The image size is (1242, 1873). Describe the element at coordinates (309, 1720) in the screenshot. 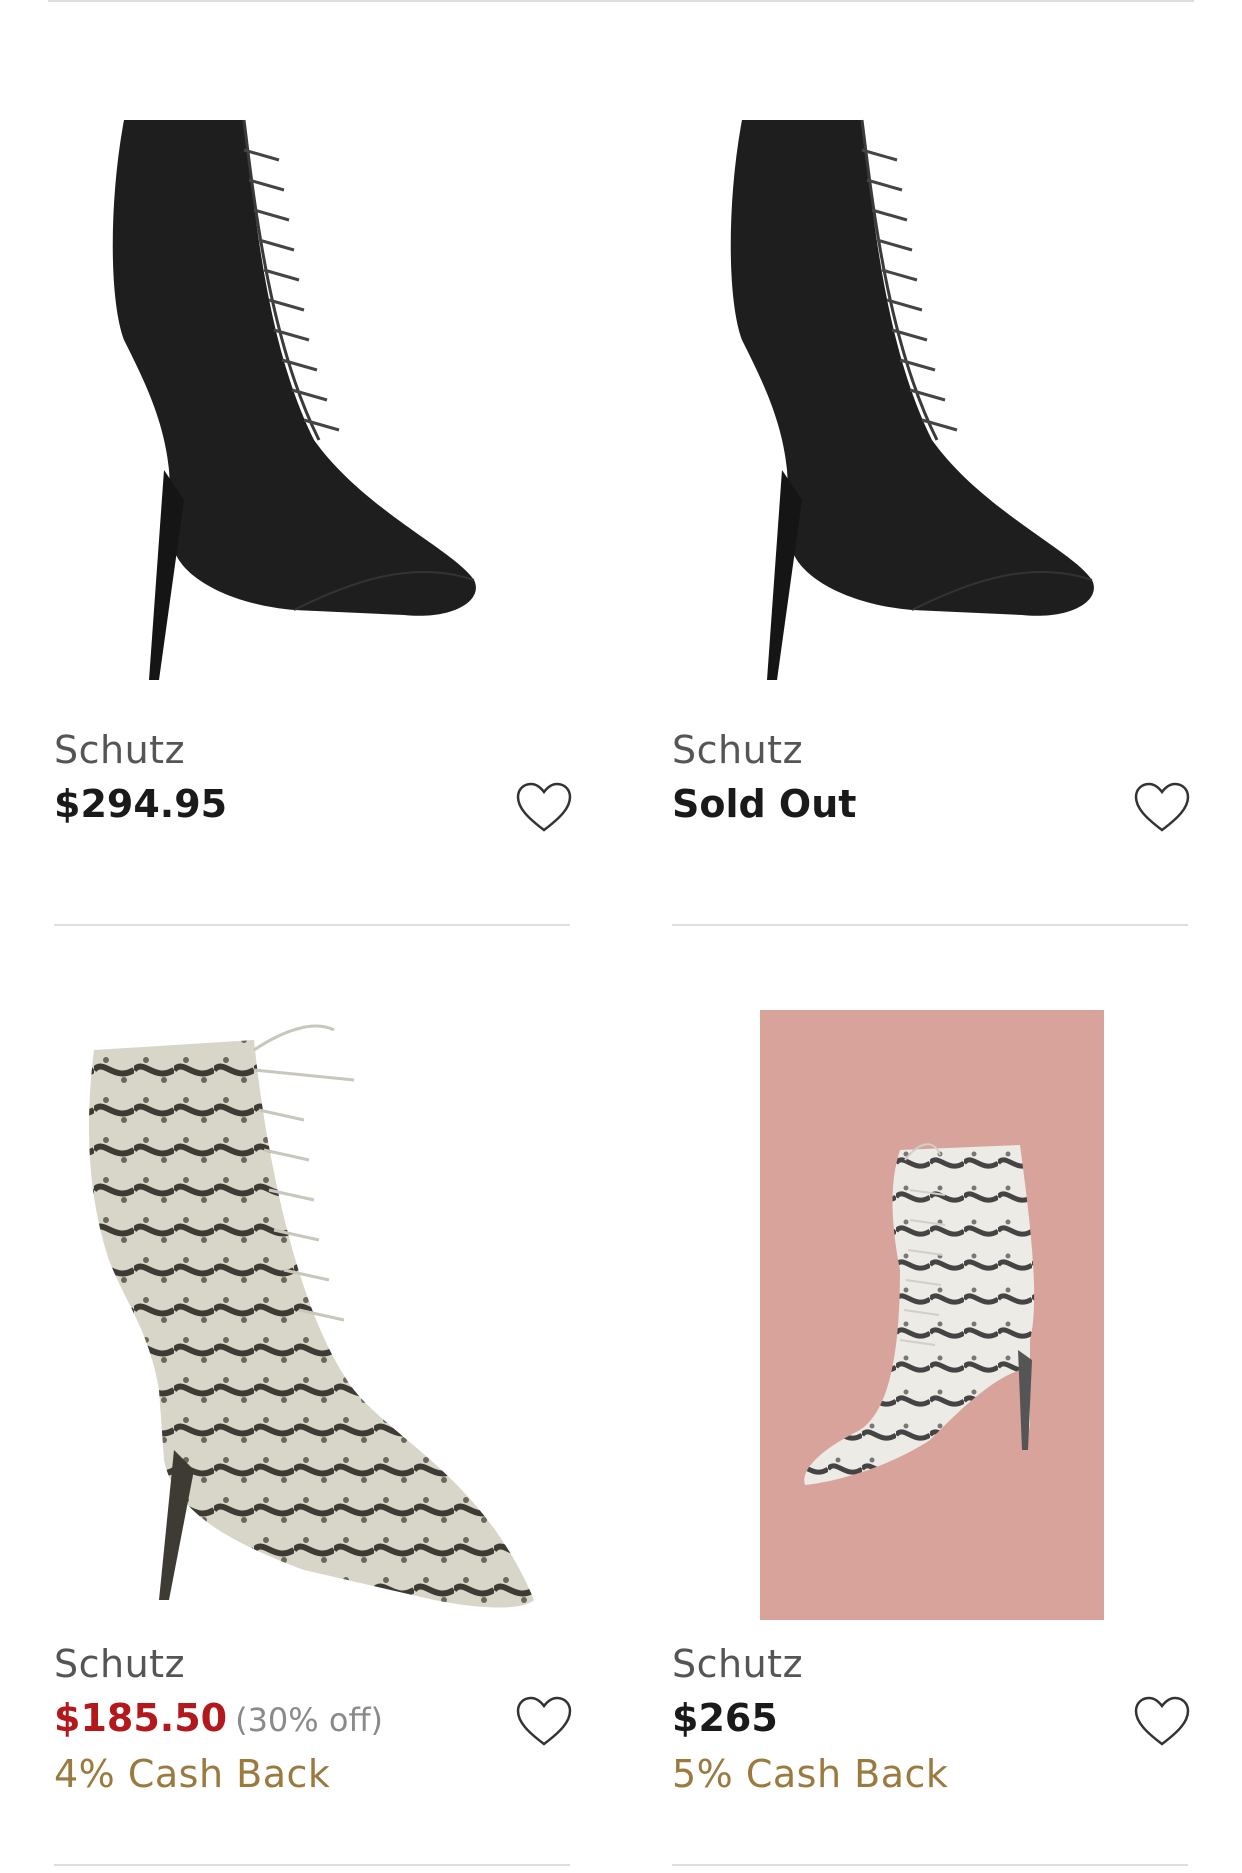

I see `discount-text: (30% off)` at that location.